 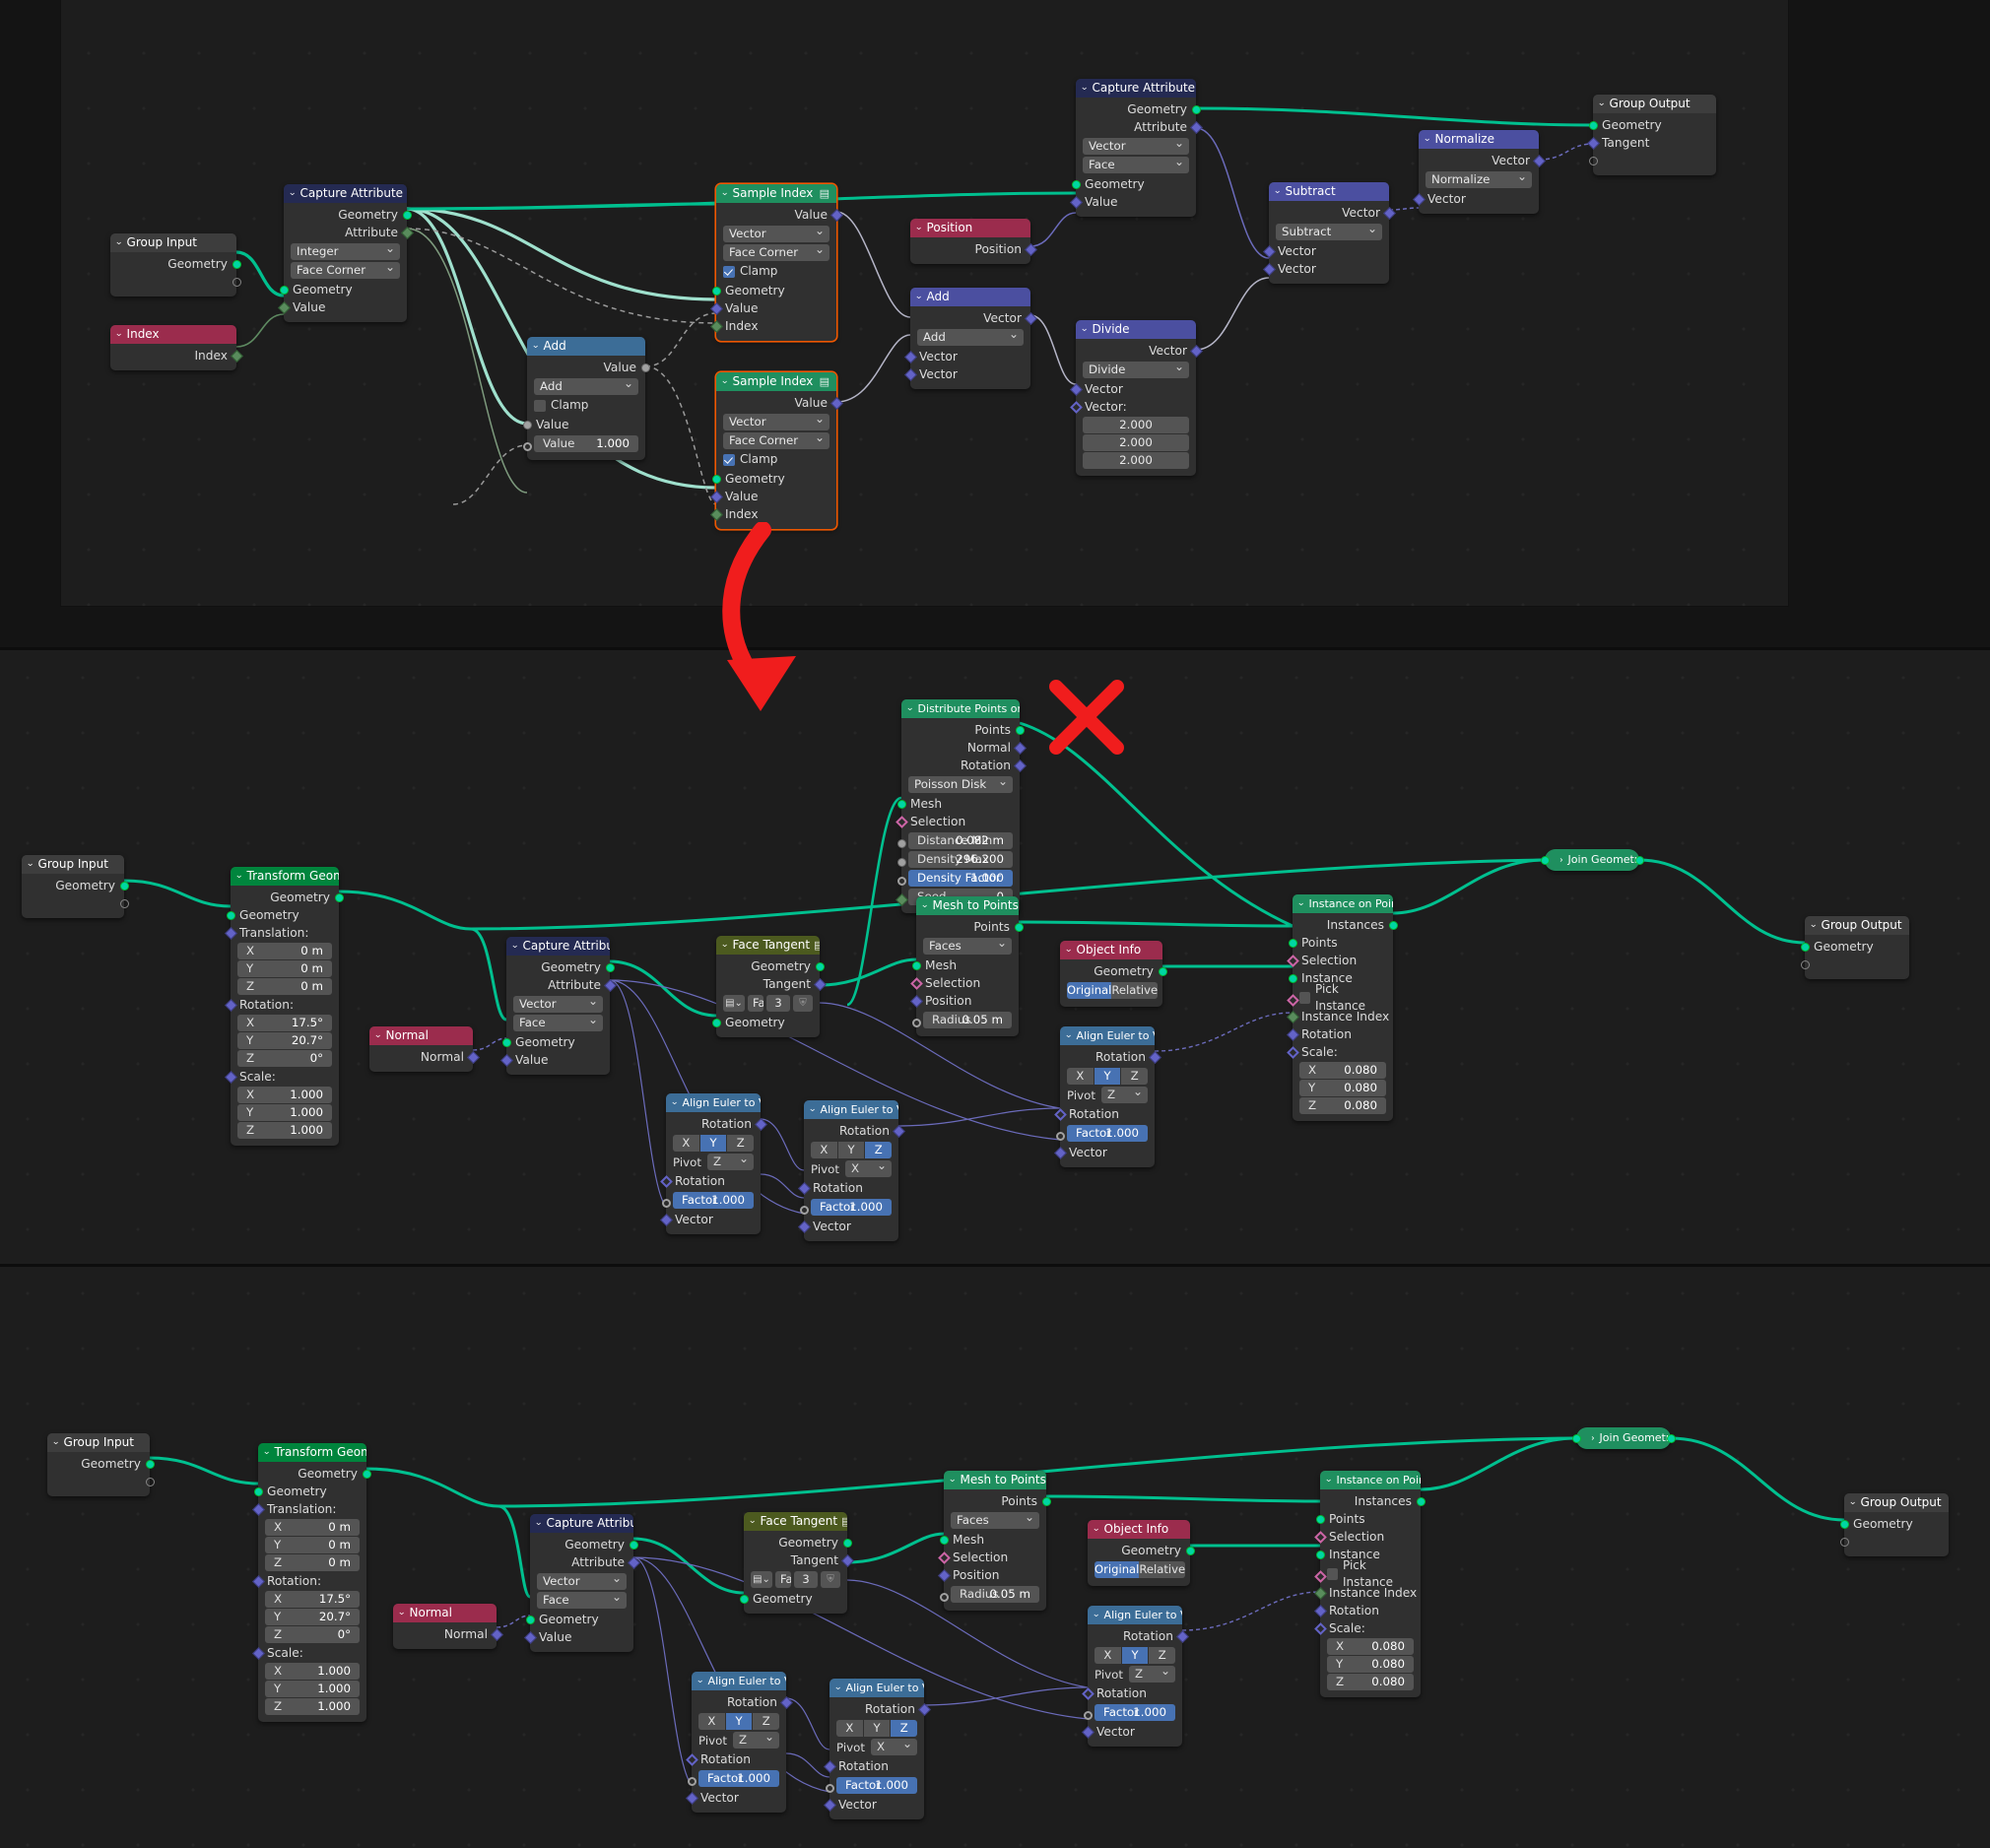 I want to click on axis-y: Y, so click(x=1135, y=1655).